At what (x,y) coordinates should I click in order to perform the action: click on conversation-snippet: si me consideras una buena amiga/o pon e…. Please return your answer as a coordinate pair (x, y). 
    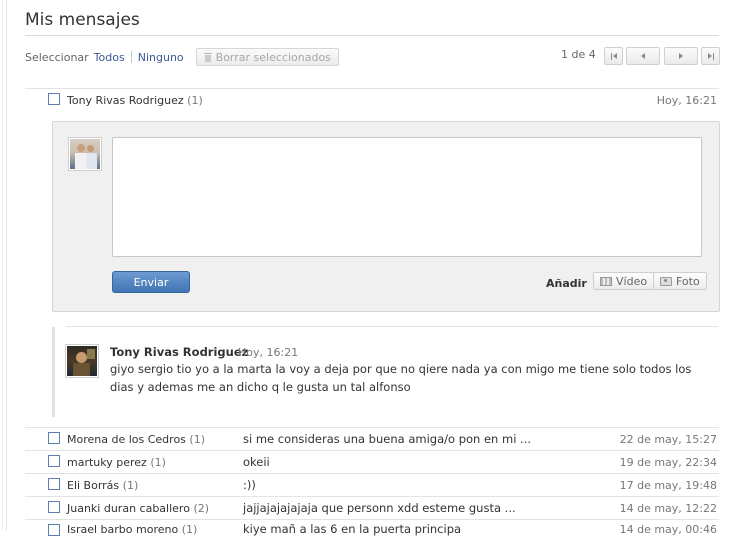
    Looking at the image, I should click on (387, 439).